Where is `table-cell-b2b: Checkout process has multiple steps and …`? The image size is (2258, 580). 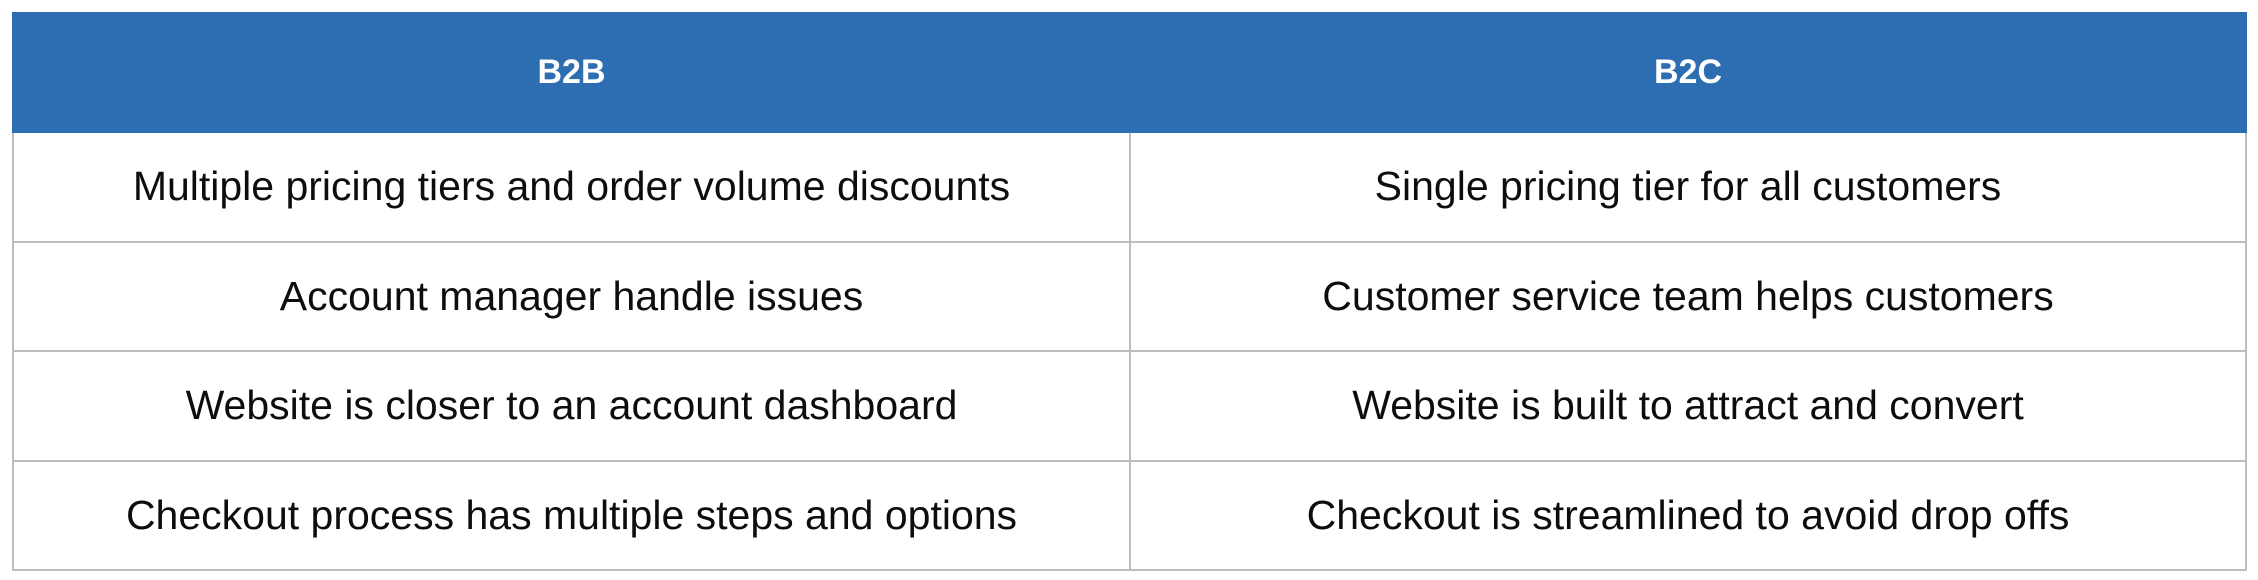 table-cell-b2b: Checkout process has multiple steps and … is located at coordinates (571, 515).